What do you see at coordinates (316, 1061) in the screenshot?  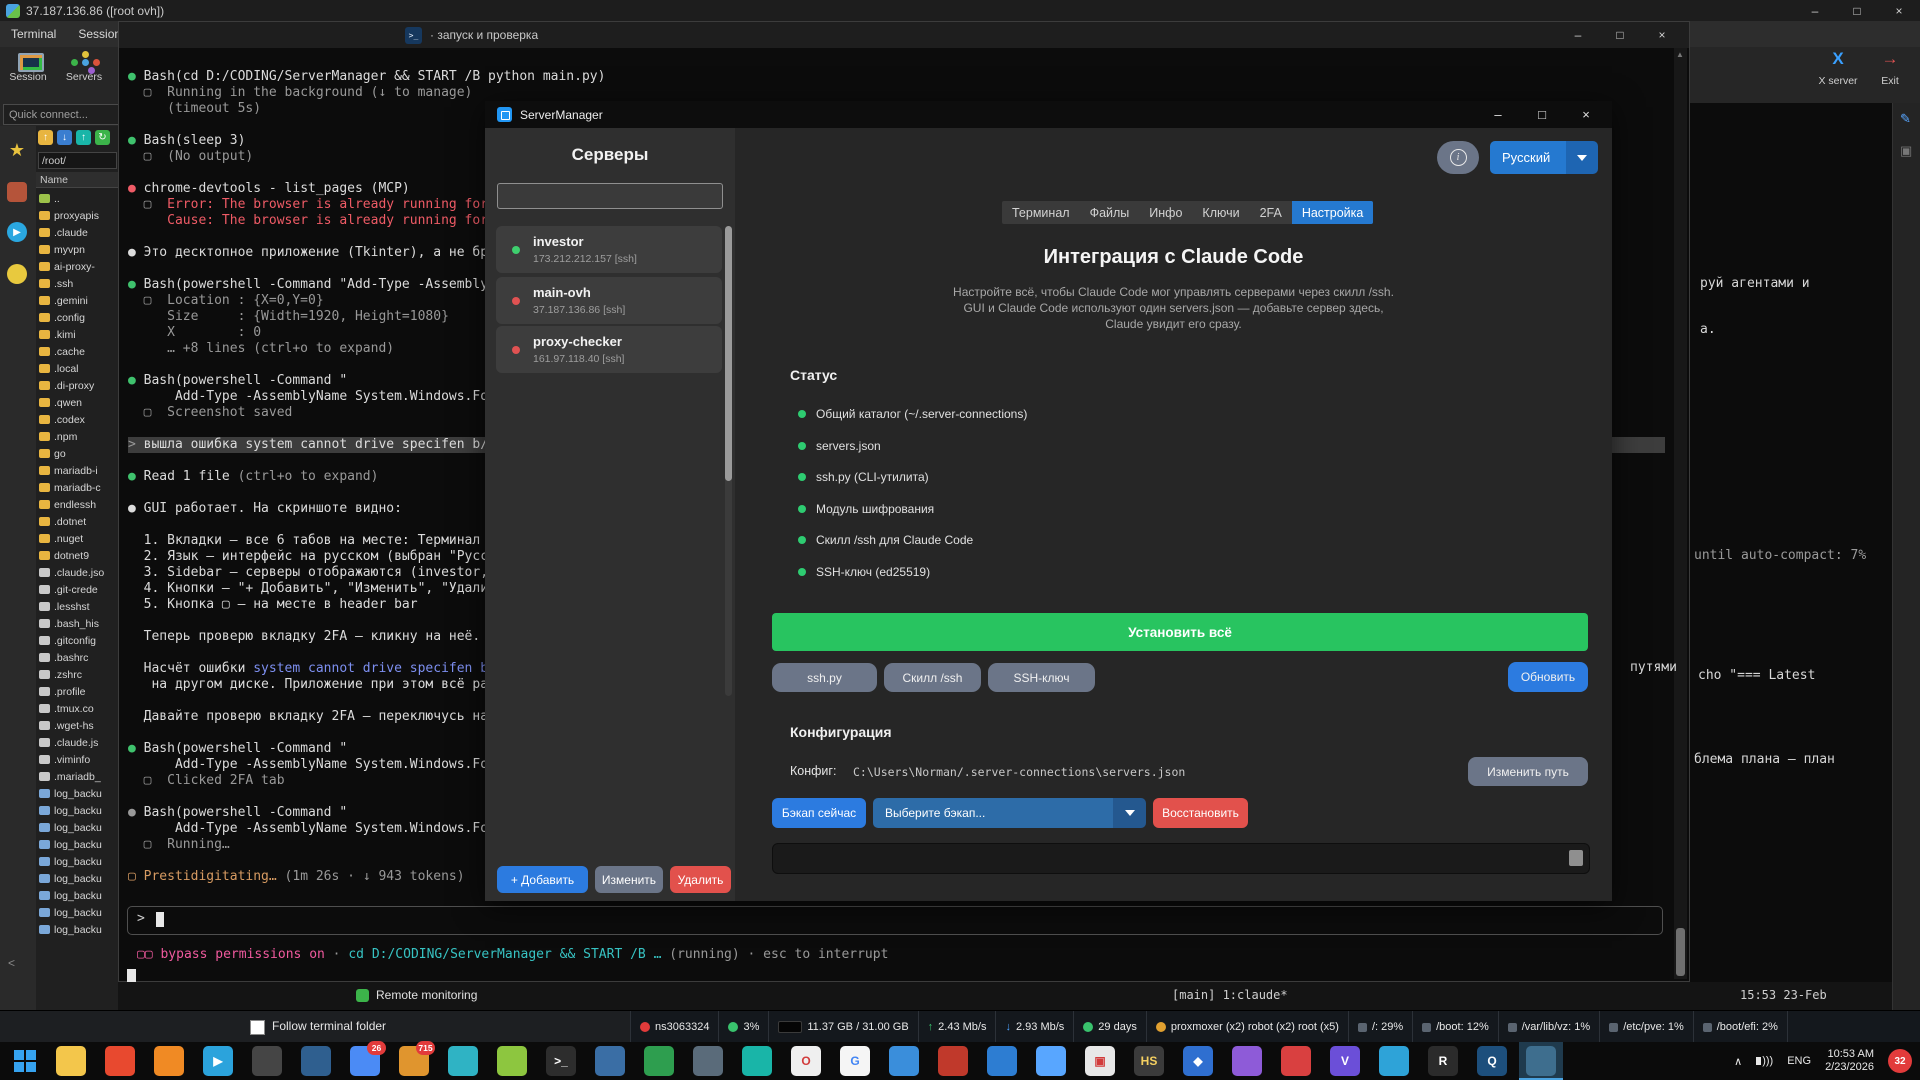 I see `monitor-app-icon` at bounding box center [316, 1061].